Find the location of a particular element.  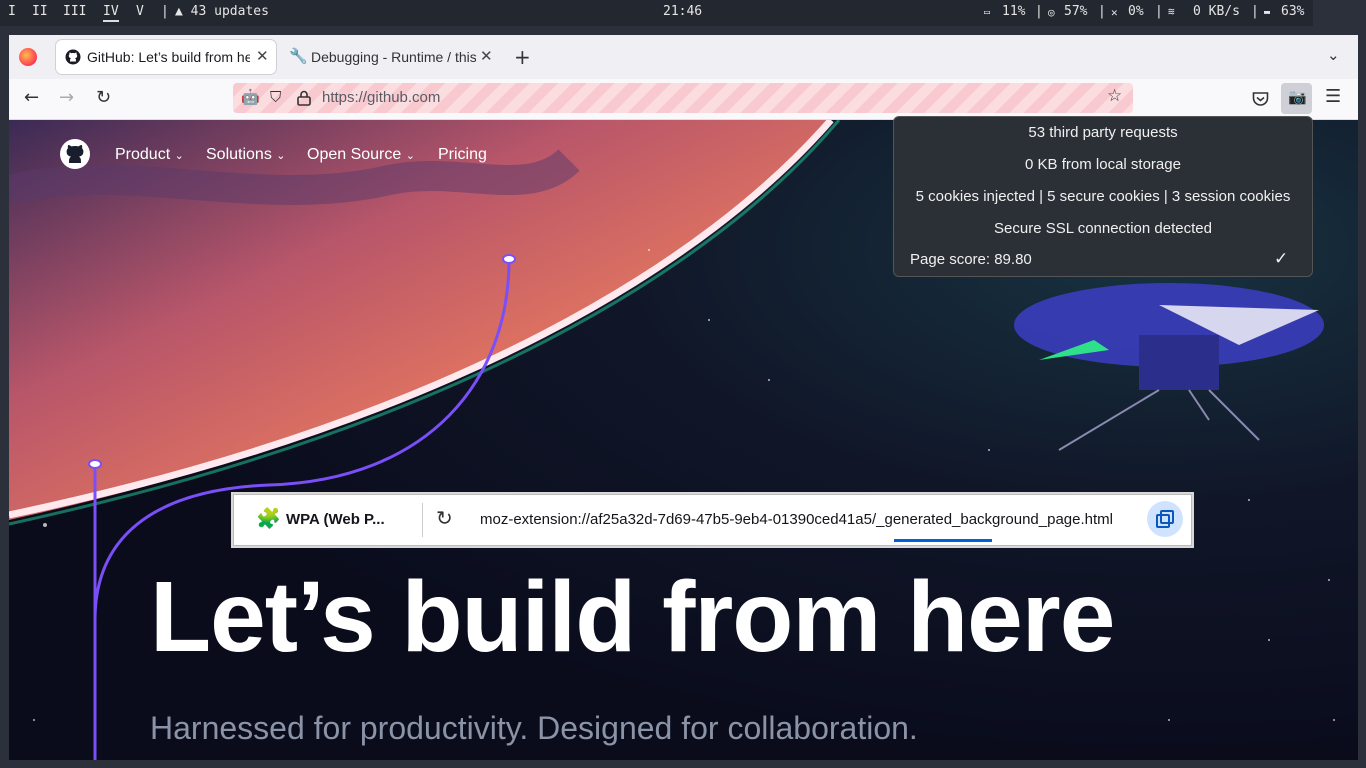

reload-button: ↻ is located at coordinates (103, 97).